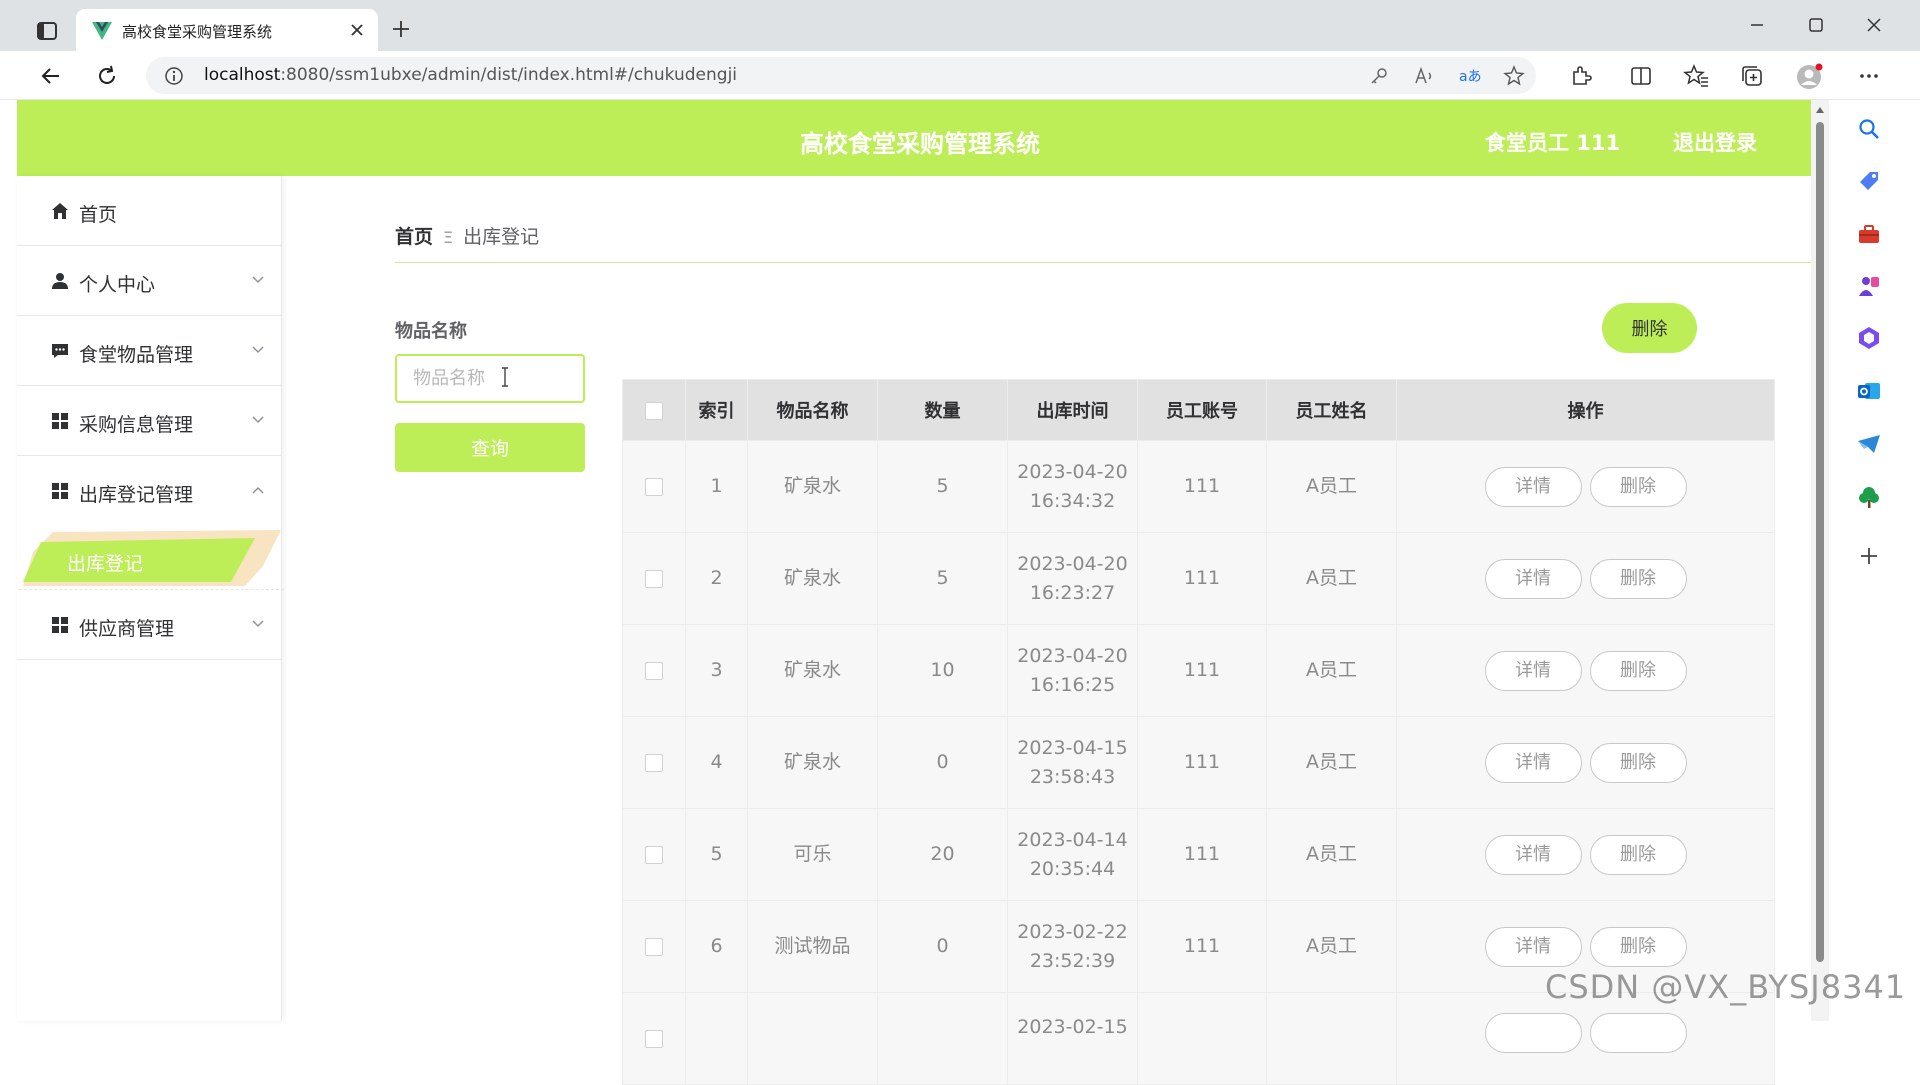 The height and width of the screenshot is (1085, 1920). What do you see at coordinates (197, 32) in the screenshot?
I see `tab-title: 高校食堂采购管理系统` at bounding box center [197, 32].